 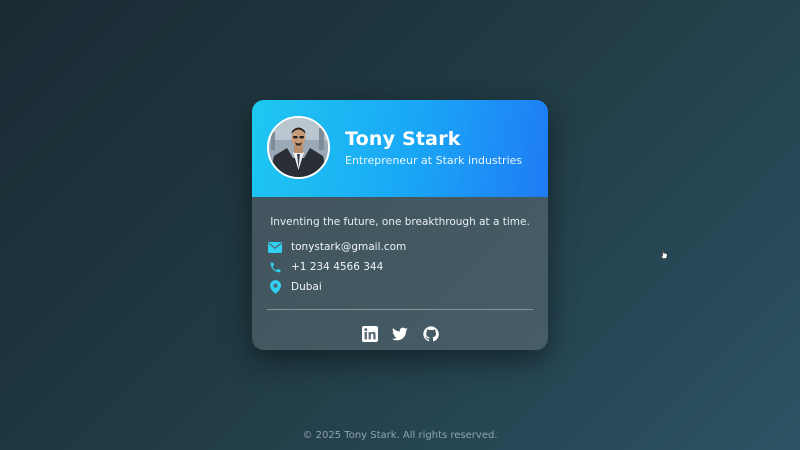 I want to click on linkedin-icon, so click(x=370, y=334).